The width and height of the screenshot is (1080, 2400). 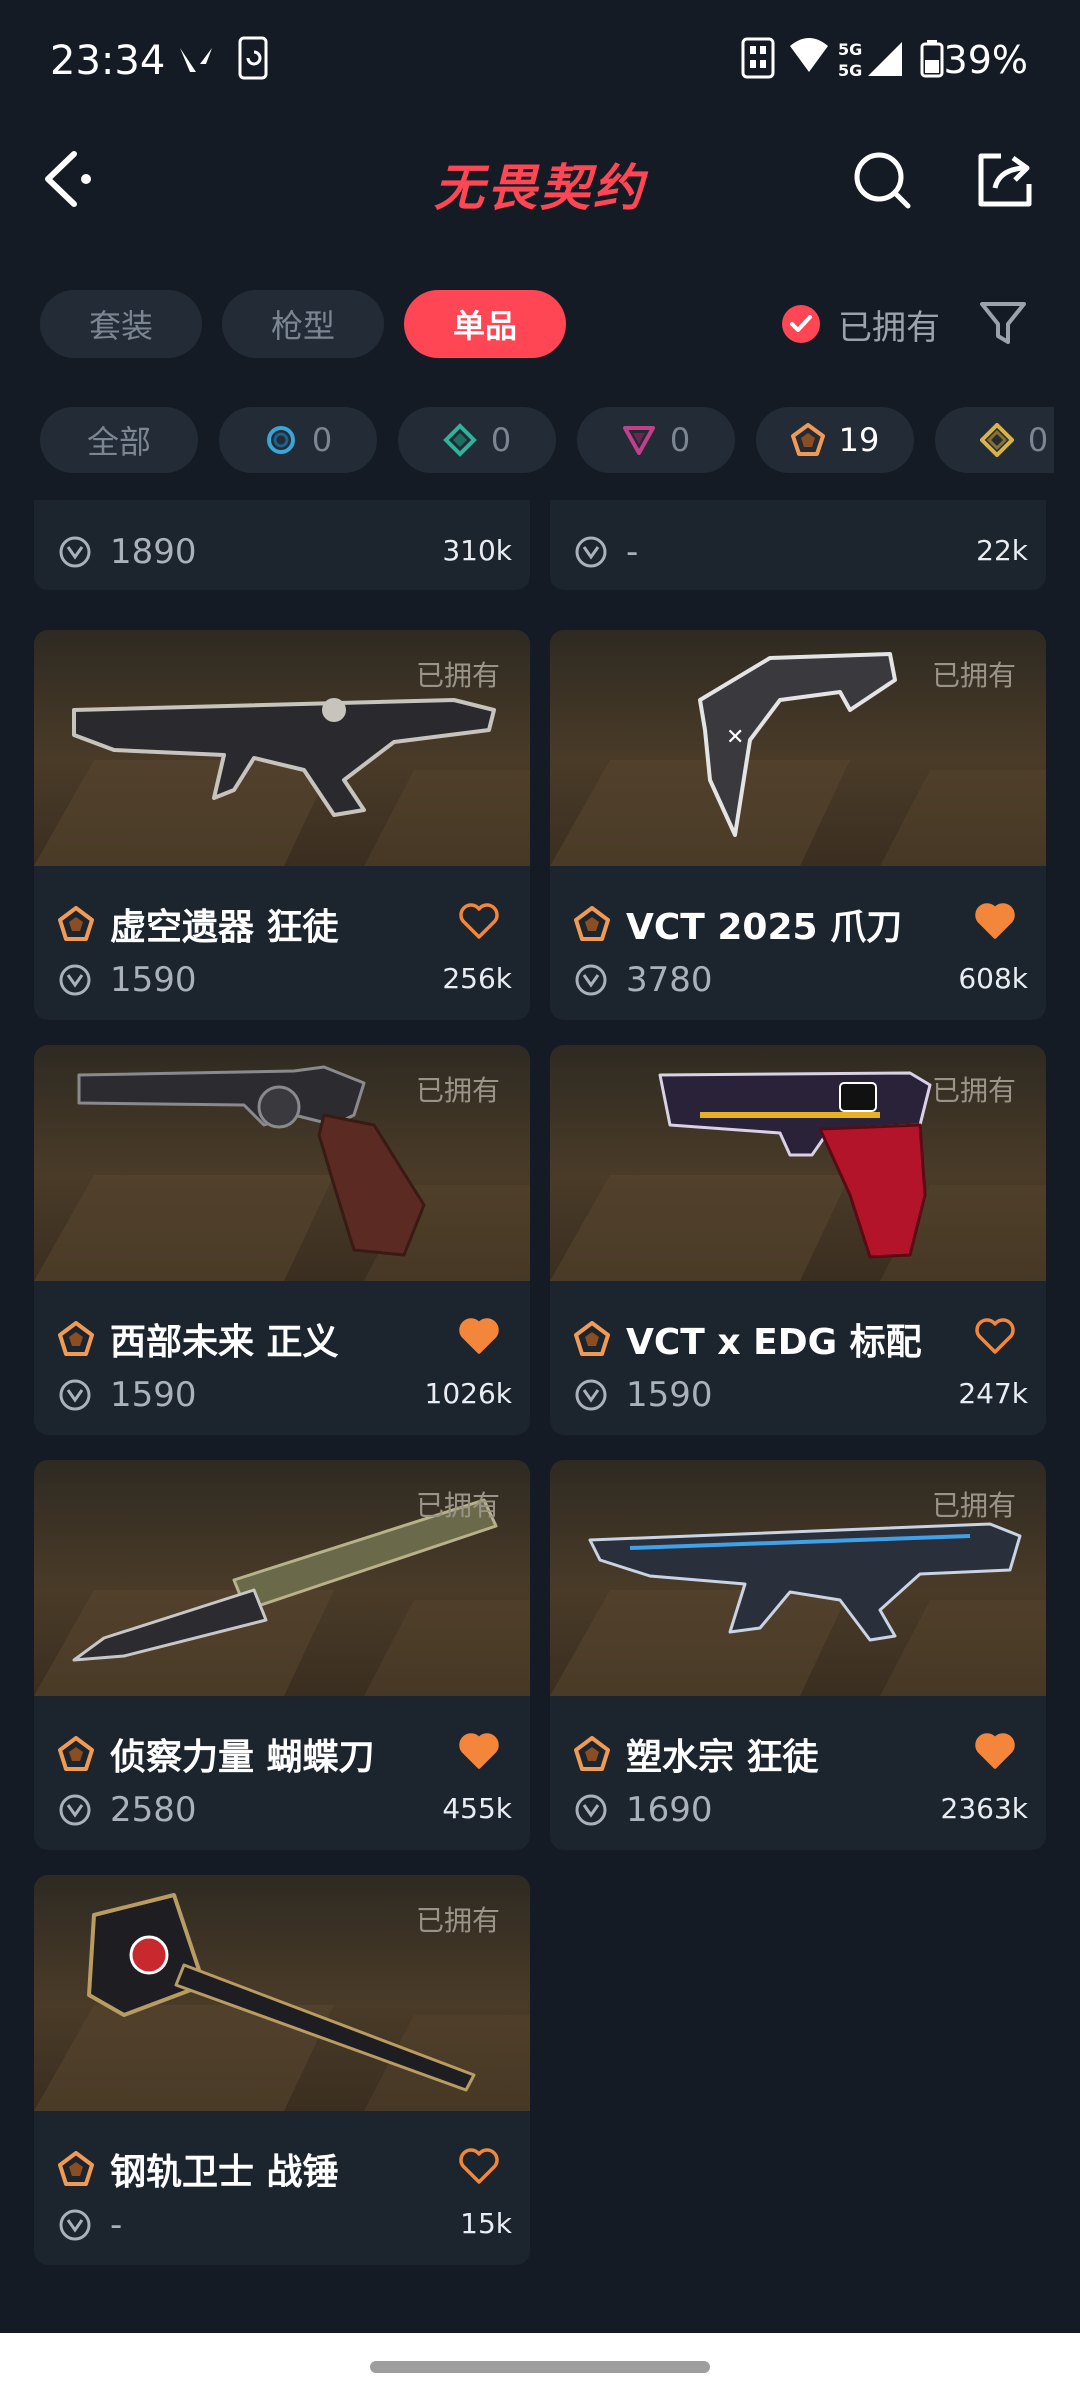 I want to click on item-card: 已拥有 西部未来 正义 1590 1026k, so click(x=282, y=1240).